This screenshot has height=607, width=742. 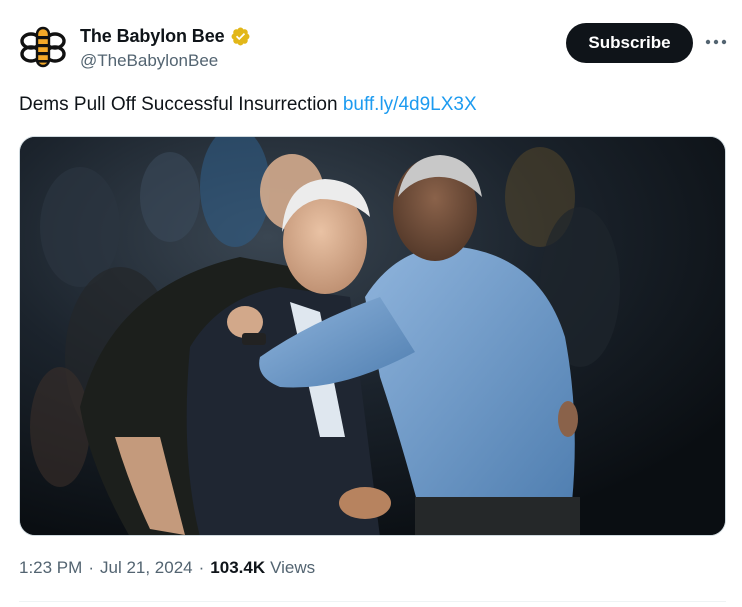 I want to click on views-count: 103.4K, so click(x=238, y=567).